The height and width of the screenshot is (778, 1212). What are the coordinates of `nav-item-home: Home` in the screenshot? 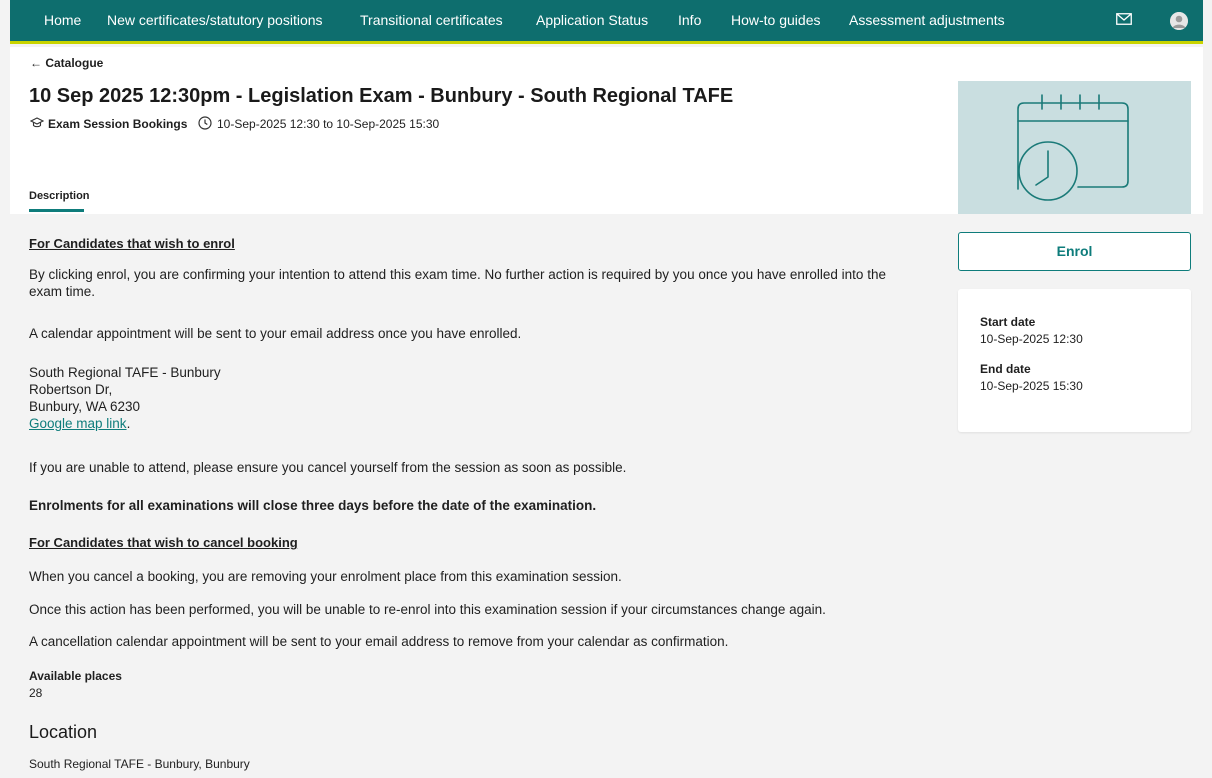 It's located at (62, 20).